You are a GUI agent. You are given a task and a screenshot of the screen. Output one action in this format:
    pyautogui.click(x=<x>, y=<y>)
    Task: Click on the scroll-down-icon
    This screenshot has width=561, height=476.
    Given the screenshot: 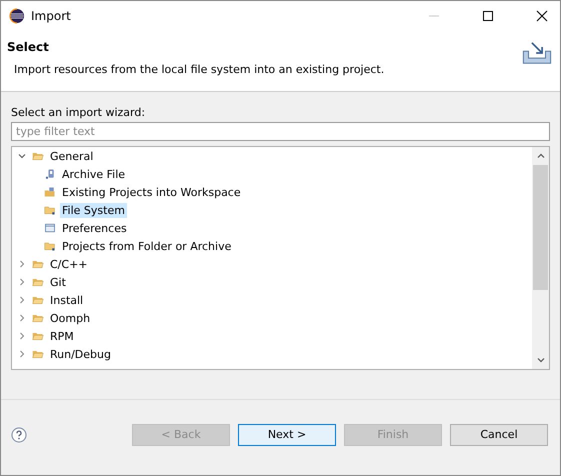 What is the action you would take?
    pyautogui.click(x=541, y=360)
    